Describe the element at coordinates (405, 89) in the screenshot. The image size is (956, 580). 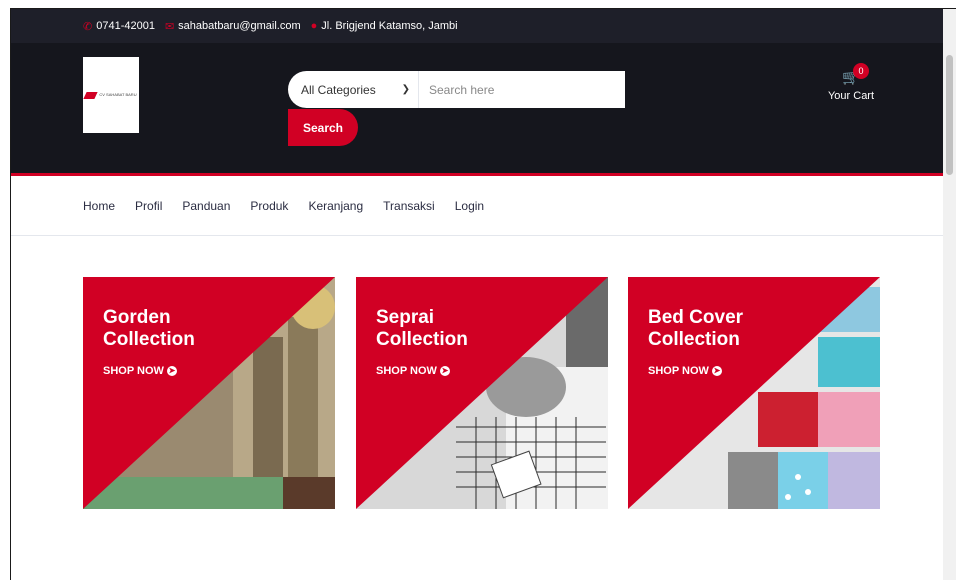
I see `chevron-down-icon: ❯` at that location.